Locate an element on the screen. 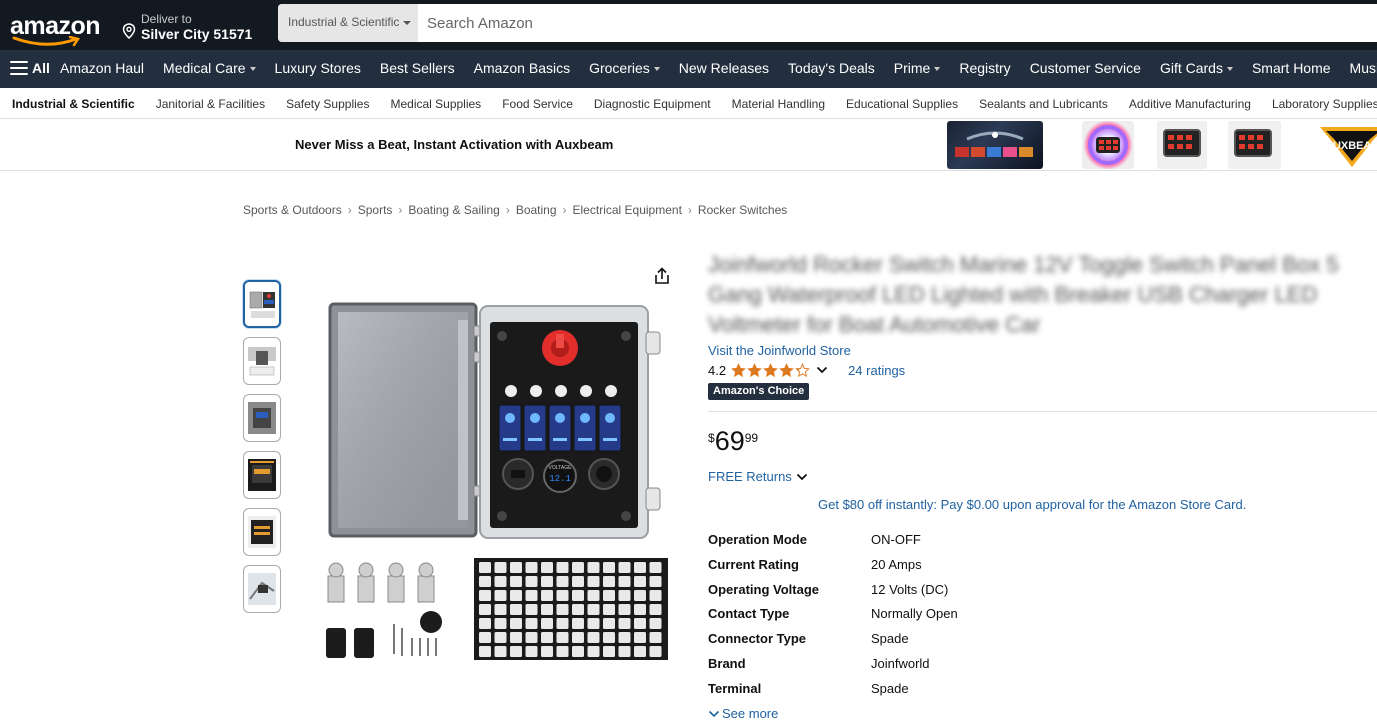 Image resolution: width=1377 pixels, height=721 pixels. free-returns-link: FREE Returns is located at coordinates (758, 476).